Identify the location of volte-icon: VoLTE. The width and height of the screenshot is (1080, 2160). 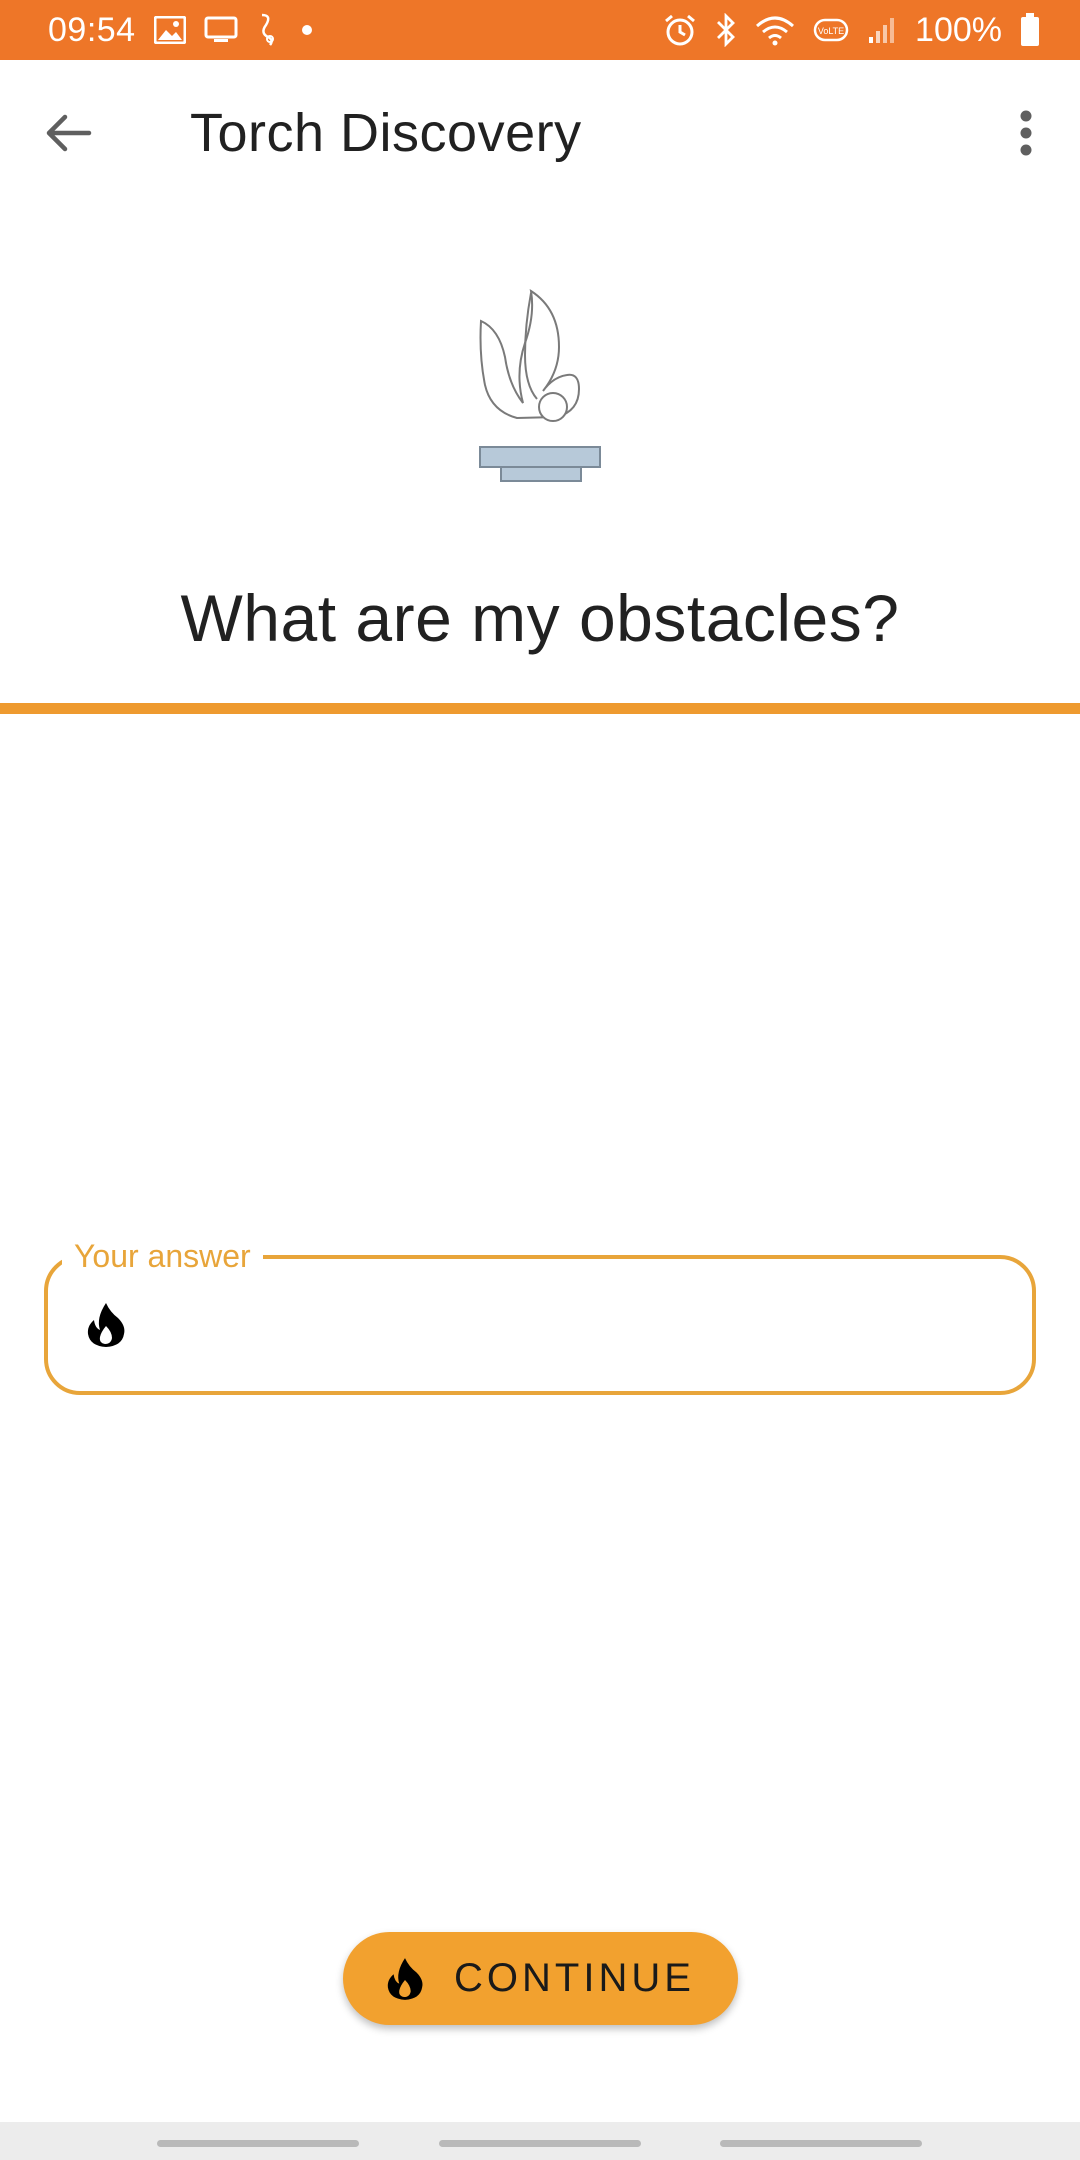
(831, 30).